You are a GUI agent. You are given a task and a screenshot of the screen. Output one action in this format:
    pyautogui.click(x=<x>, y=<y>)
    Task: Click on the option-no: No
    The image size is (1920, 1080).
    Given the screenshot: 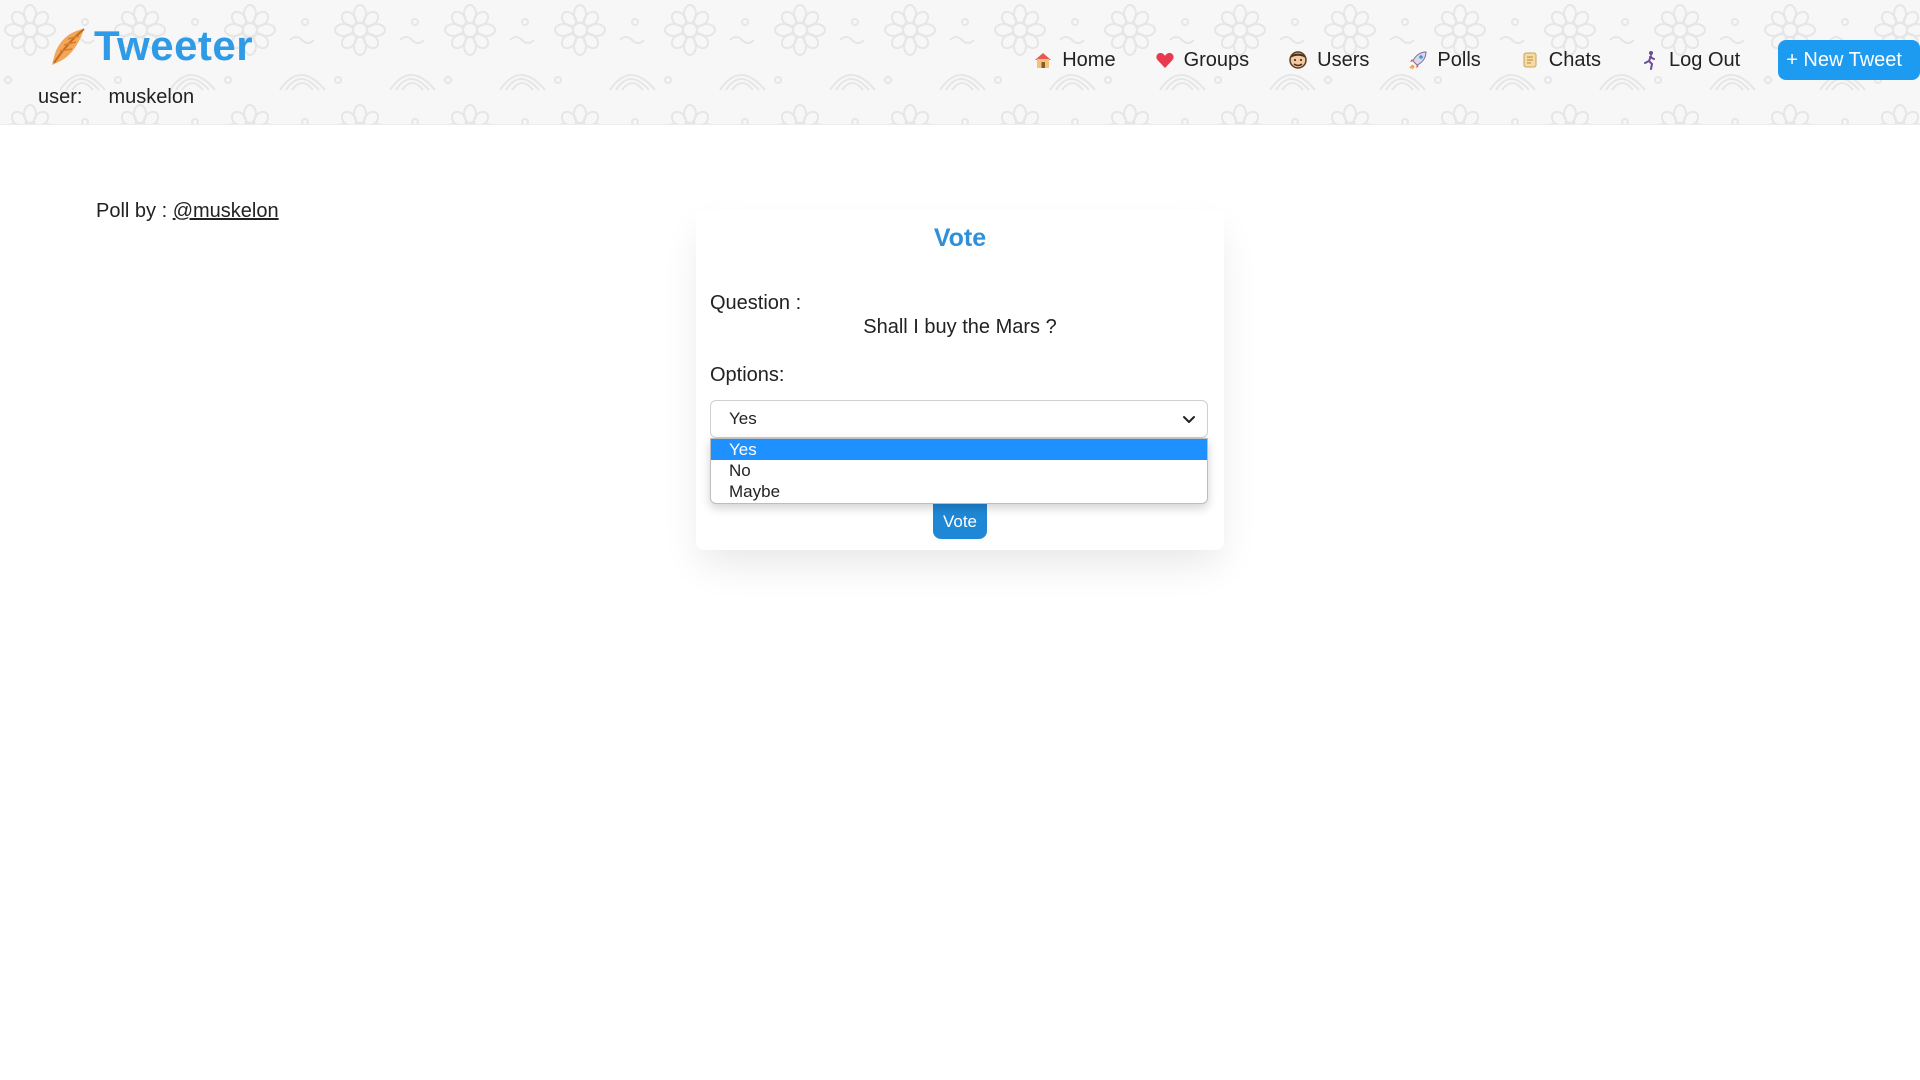 What is the action you would take?
    pyautogui.click(x=959, y=470)
    